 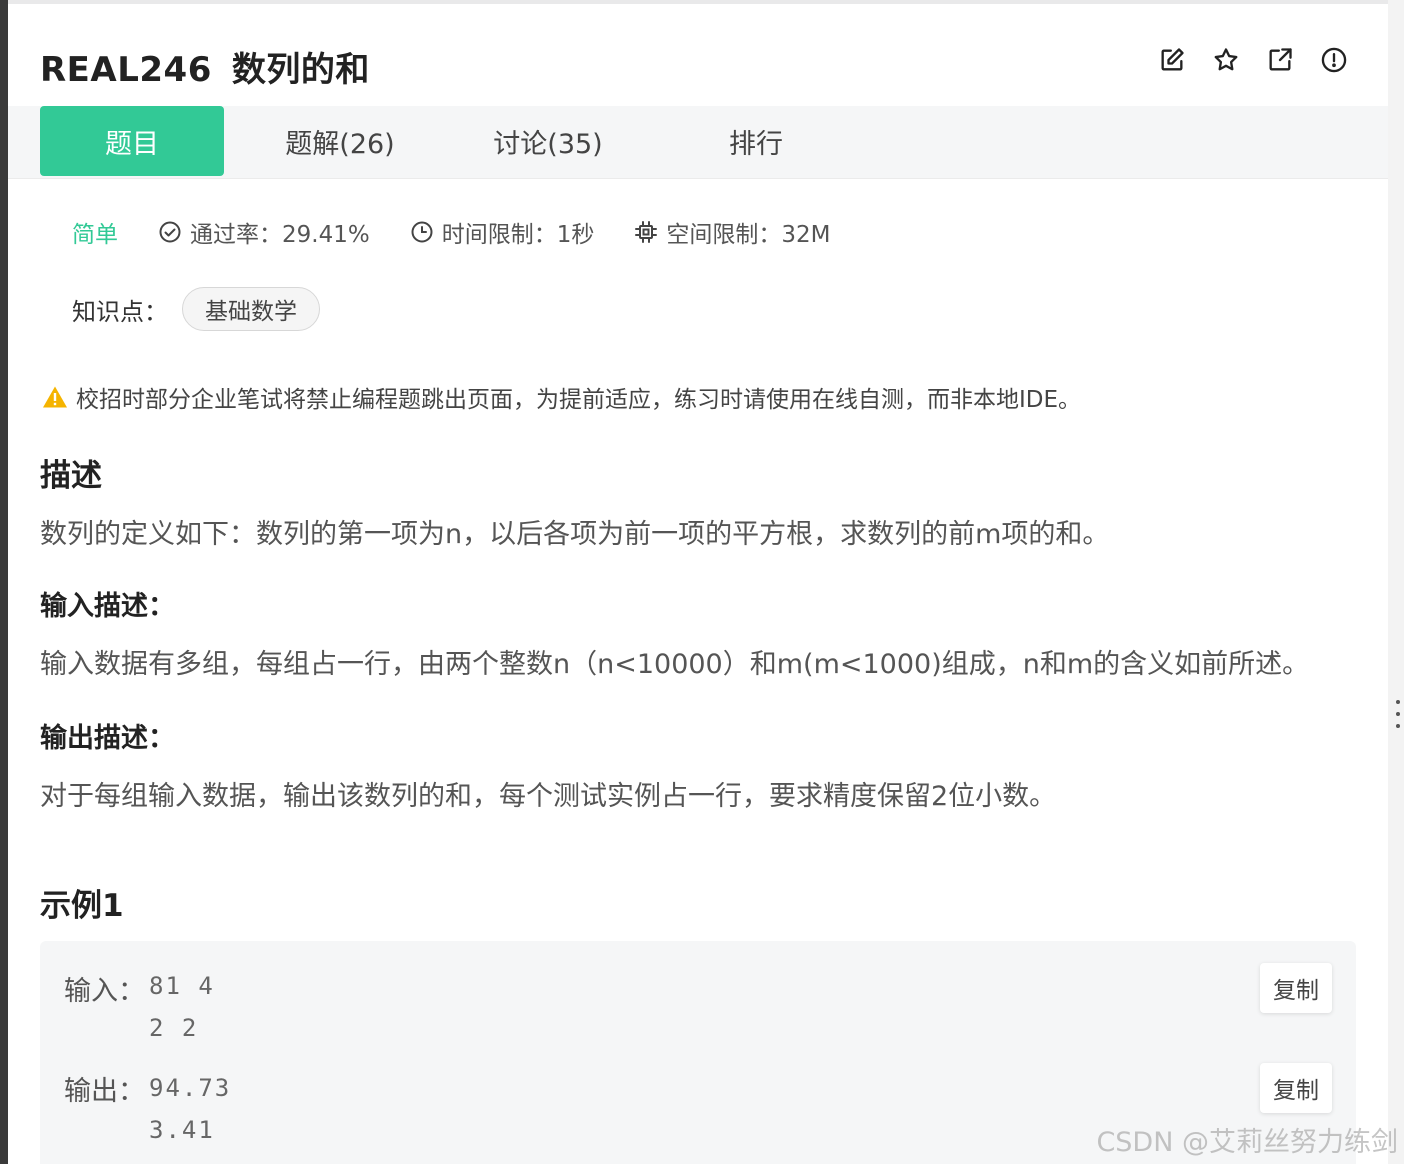 What do you see at coordinates (71, 476) in the screenshot?
I see `description-heading: 描述` at bounding box center [71, 476].